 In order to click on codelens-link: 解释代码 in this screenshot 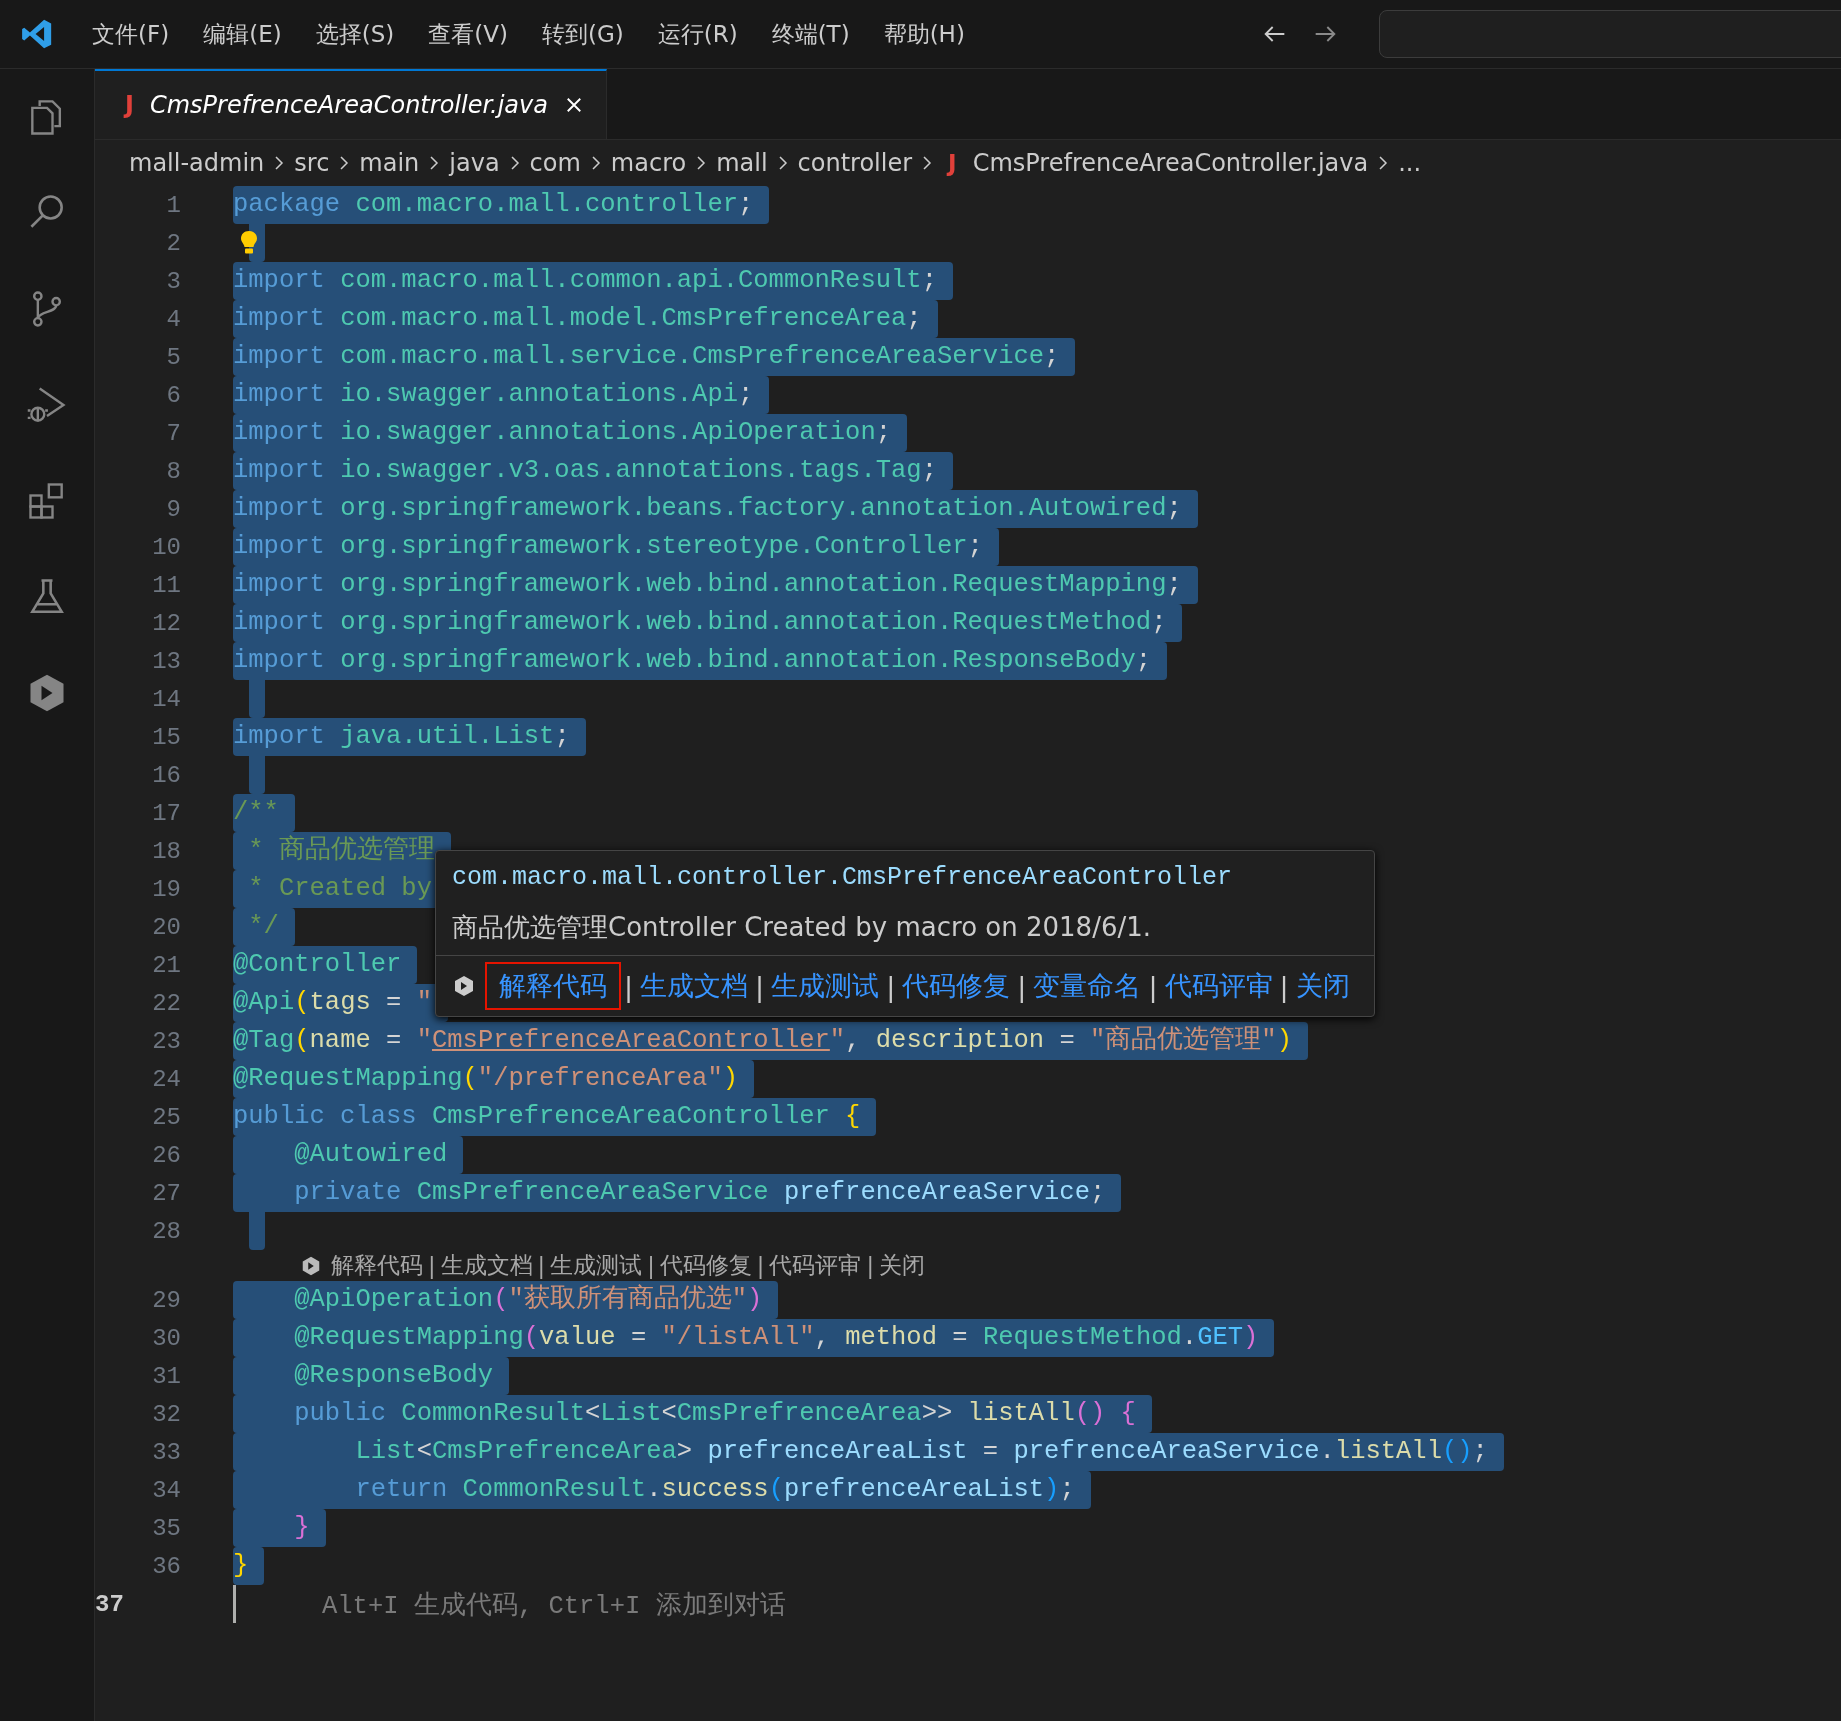, I will do `click(377, 1265)`.